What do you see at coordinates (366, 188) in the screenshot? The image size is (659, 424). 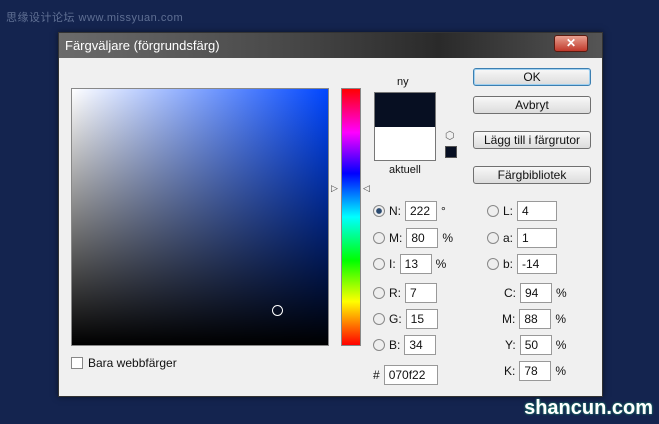 I see `slider-arrow-right-icon: ◁` at bounding box center [366, 188].